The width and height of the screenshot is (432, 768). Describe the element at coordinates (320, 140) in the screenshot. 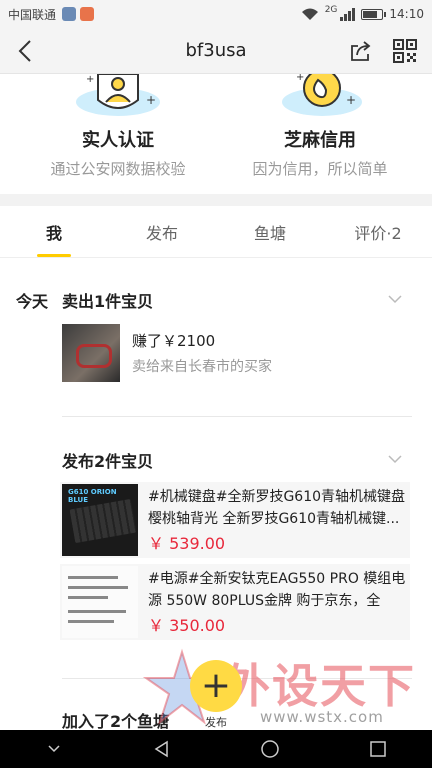

I see `sesame-credit-title: 芝麻信用` at that location.